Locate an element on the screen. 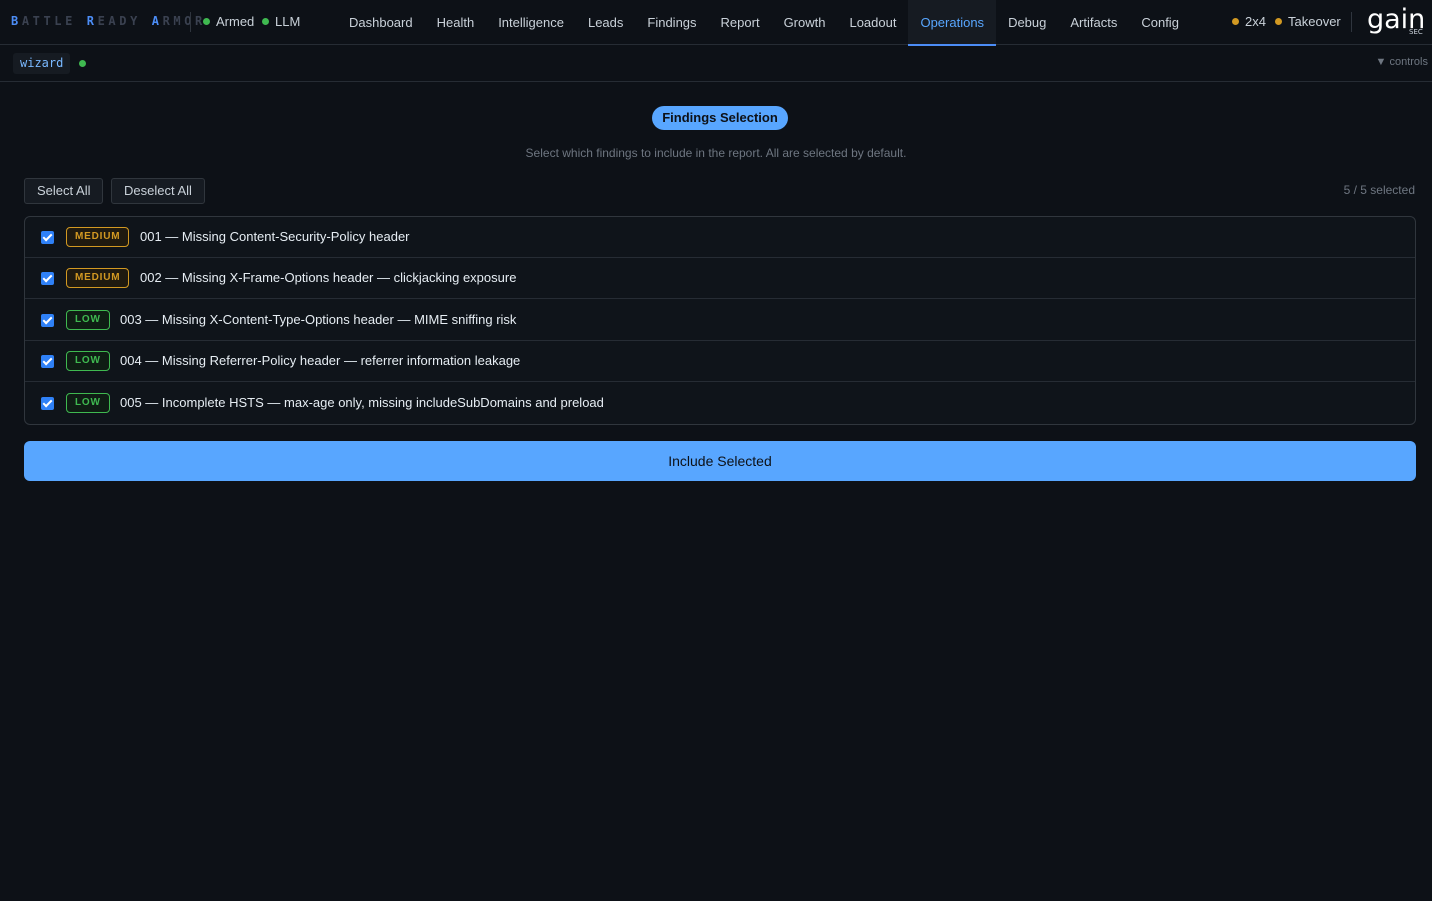 The height and width of the screenshot is (901, 1432). tab-findings: Findings is located at coordinates (671, 22).